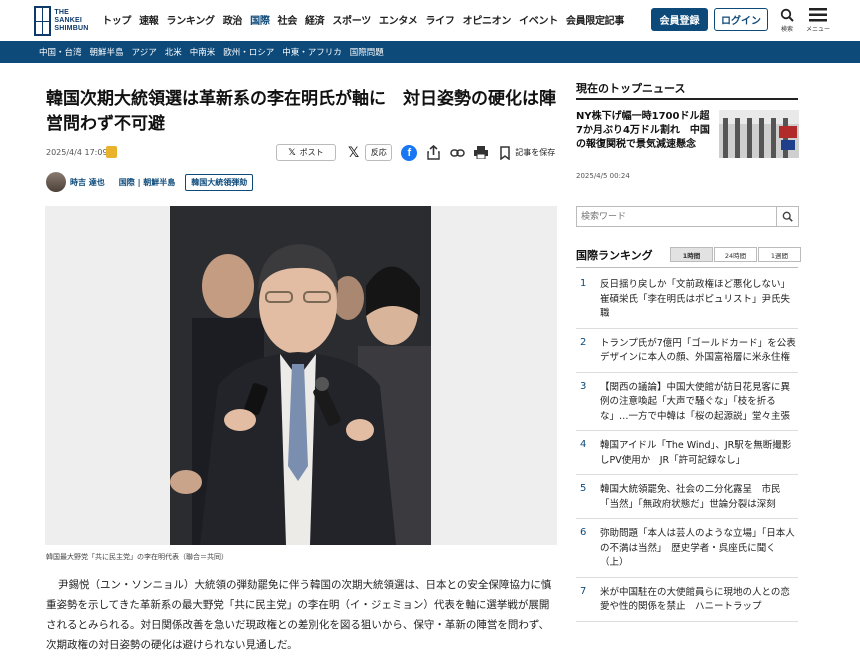 This screenshot has height=669, width=860. Describe the element at coordinates (583, 488) in the screenshot. I see `ranking-number: 5` at that location.